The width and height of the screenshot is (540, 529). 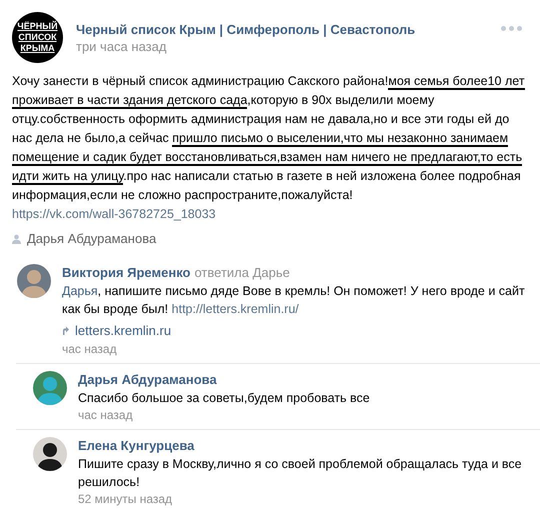 I want to click on group-logo: ЧЁРНЫЙ СПИСОК КРЫМА, so click(x=37, y=37).